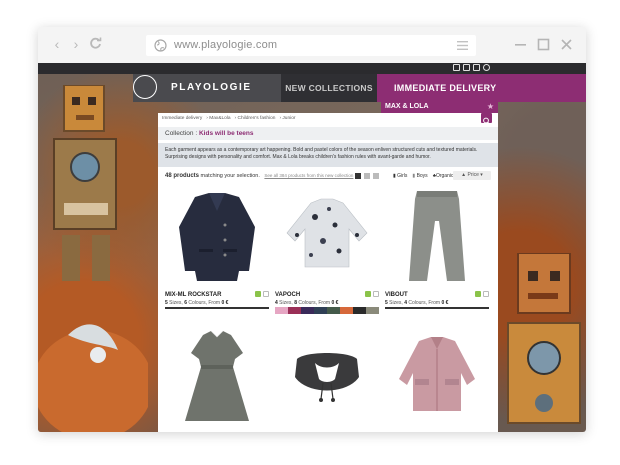 The image size is (620, 465). Describe the element at coordinates (182, 118) in the screenshot. I see `breadcrumb-item: Immediate delivery` at that location.